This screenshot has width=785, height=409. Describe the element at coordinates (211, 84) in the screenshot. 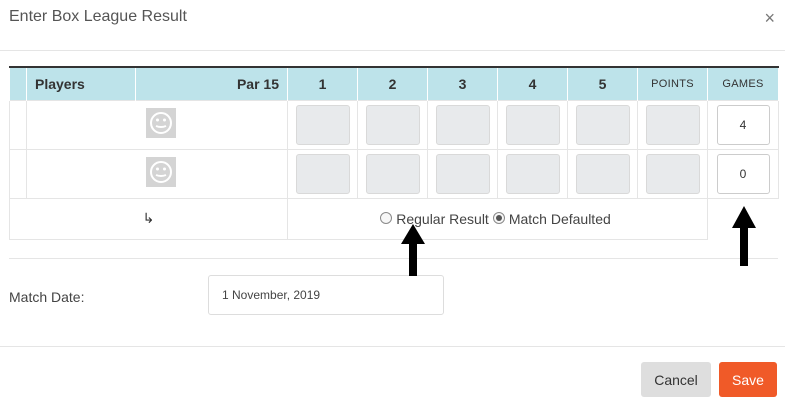

I see `header-par: Par 15` at that location.